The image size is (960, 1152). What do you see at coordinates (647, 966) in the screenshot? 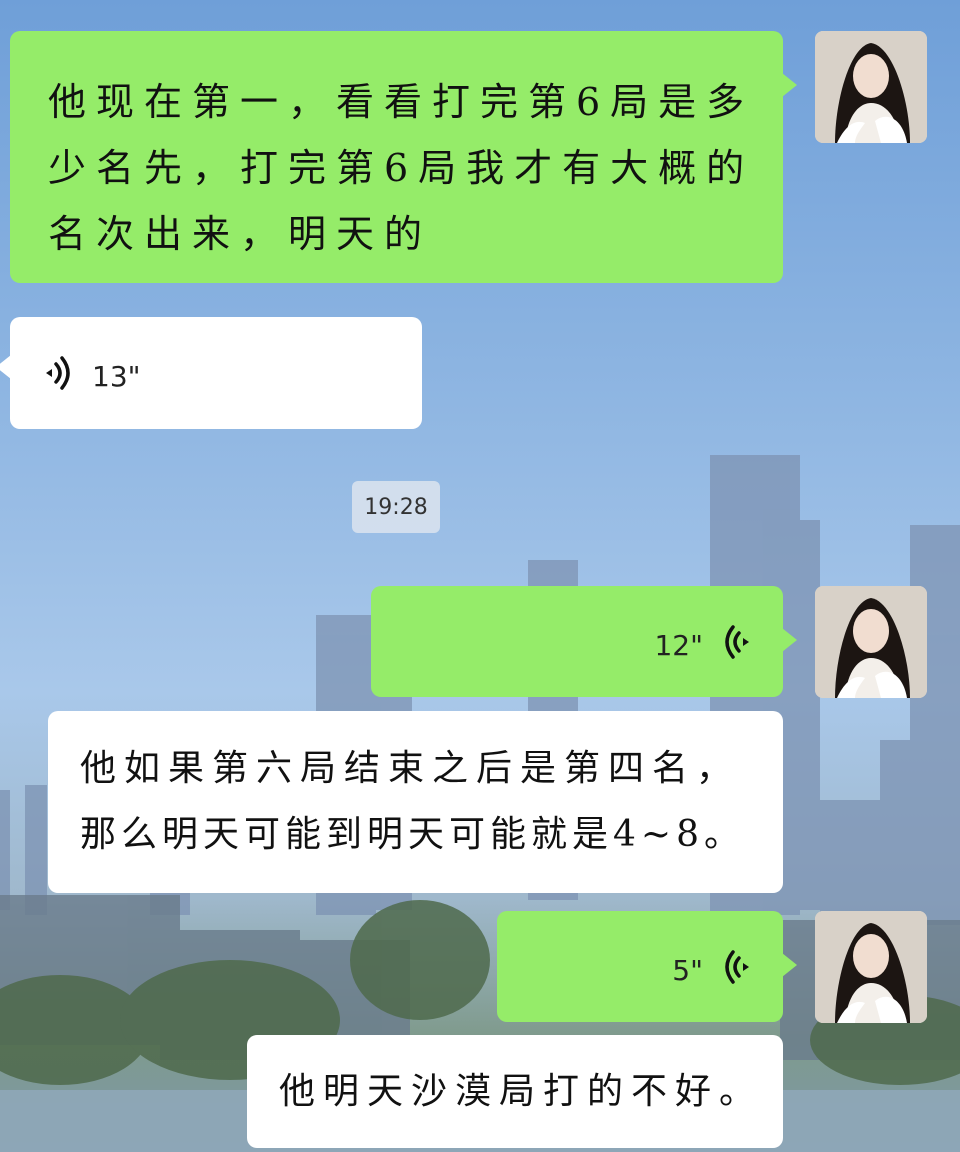
I see `sent-voice-bubble-2: 5"` at bounding box center [647, 966].